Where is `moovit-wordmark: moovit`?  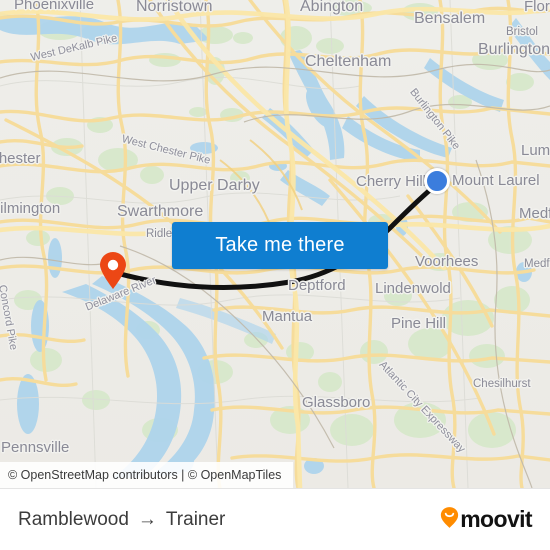
moovit-wordmark: moovit is located at coordinates (496, 519).